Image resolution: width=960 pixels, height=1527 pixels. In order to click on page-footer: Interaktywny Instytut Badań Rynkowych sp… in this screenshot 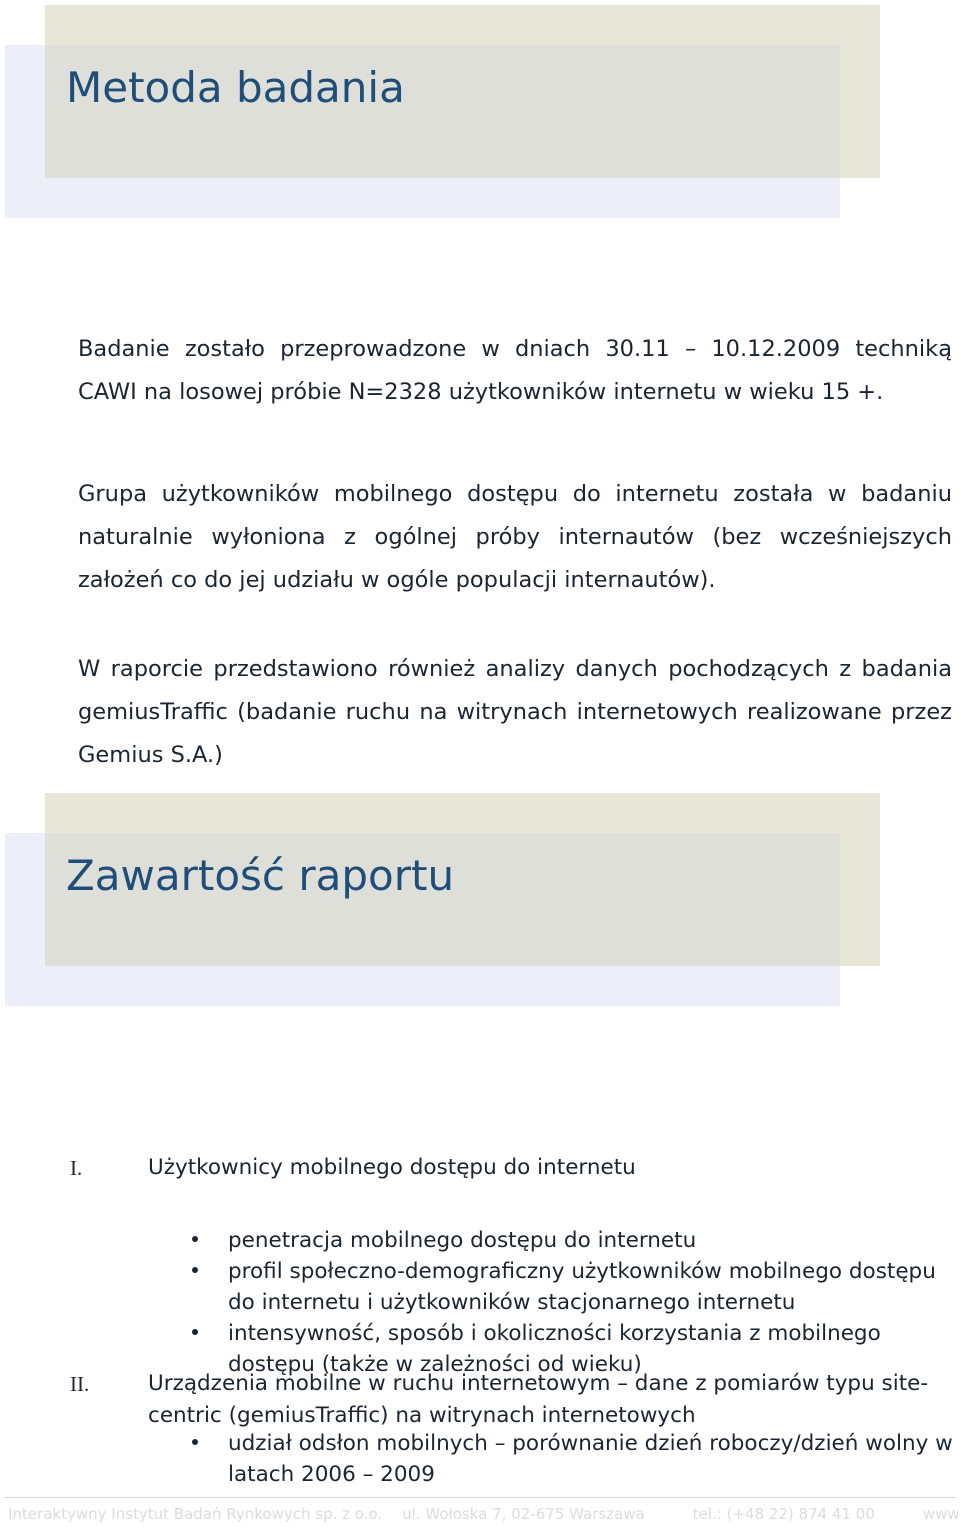, I will do `click(484, 1514)`.